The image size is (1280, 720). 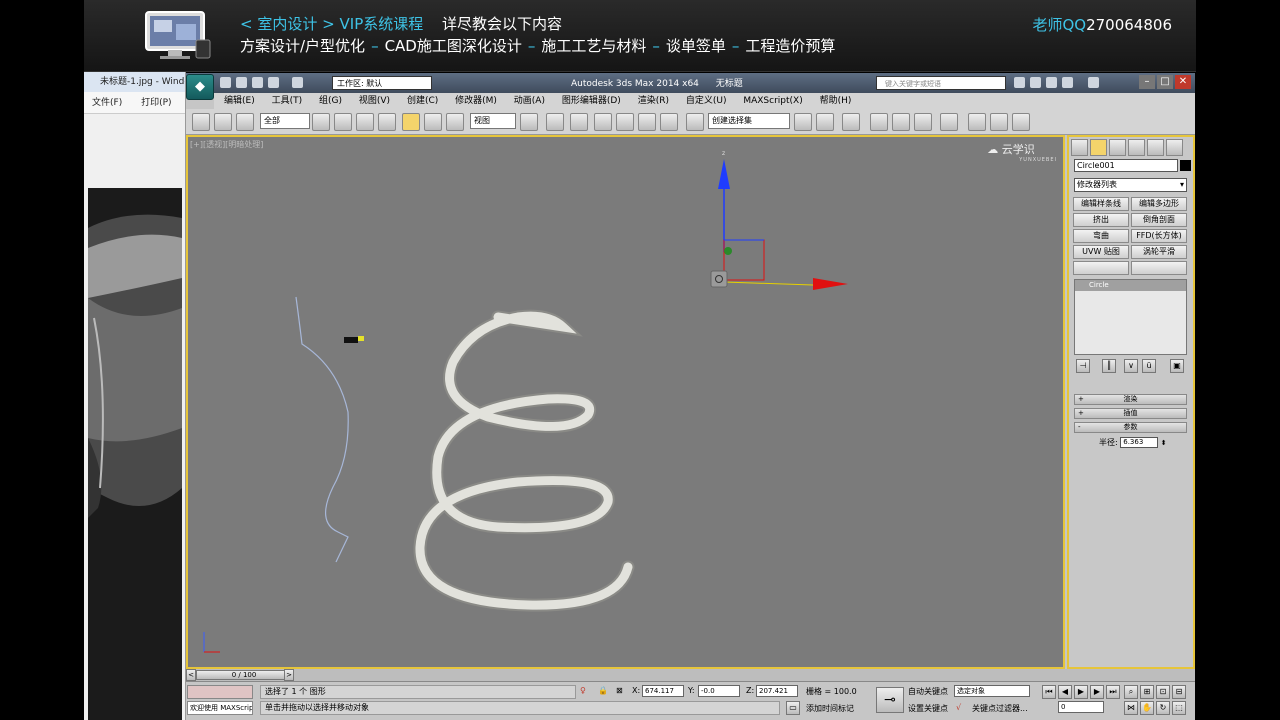 I want to click on modifier-button: 倒角剖面, so click(x=1159, y=220).